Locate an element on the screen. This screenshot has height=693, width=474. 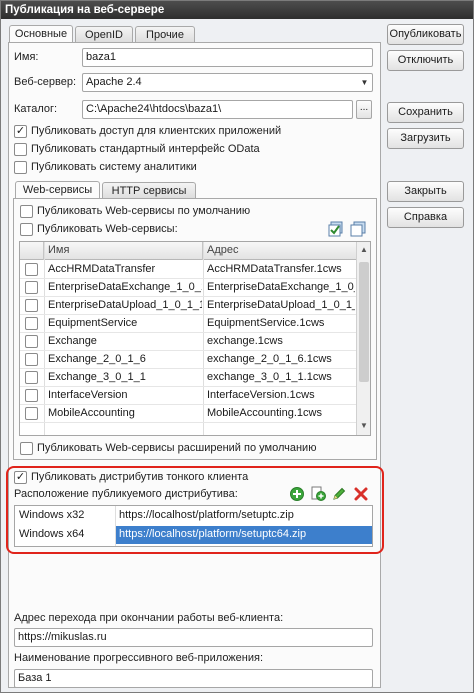
pwa-name-field: База 1 is located at coordinates (193, 678).